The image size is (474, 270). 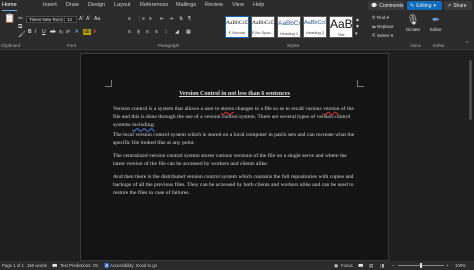 I want to click on align-right-icon: ≡, so click(x=147, y=32).